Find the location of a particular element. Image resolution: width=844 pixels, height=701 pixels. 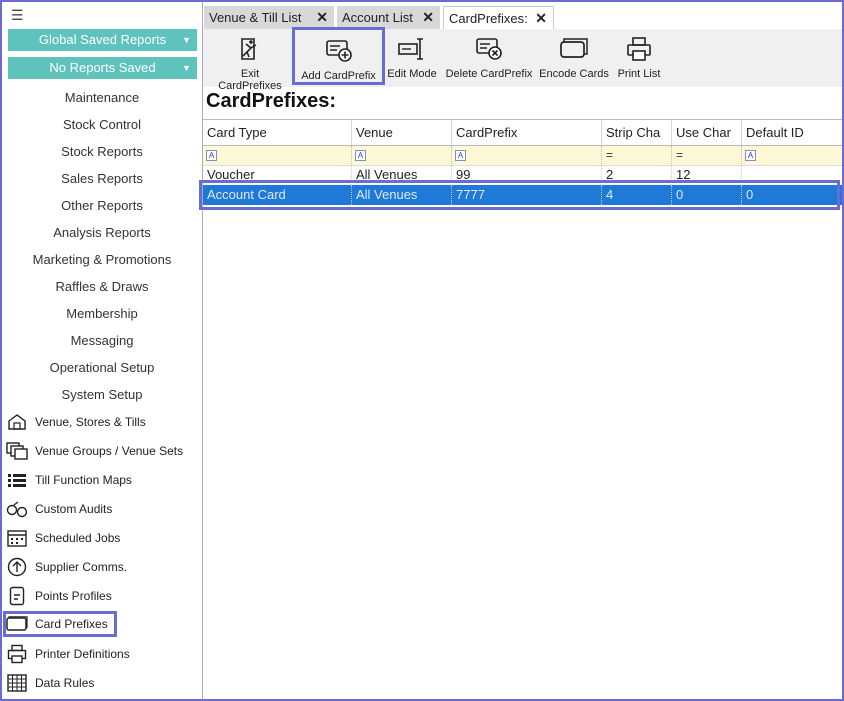

nav-system-setup: System Setup is located at coordinates (102, 395).